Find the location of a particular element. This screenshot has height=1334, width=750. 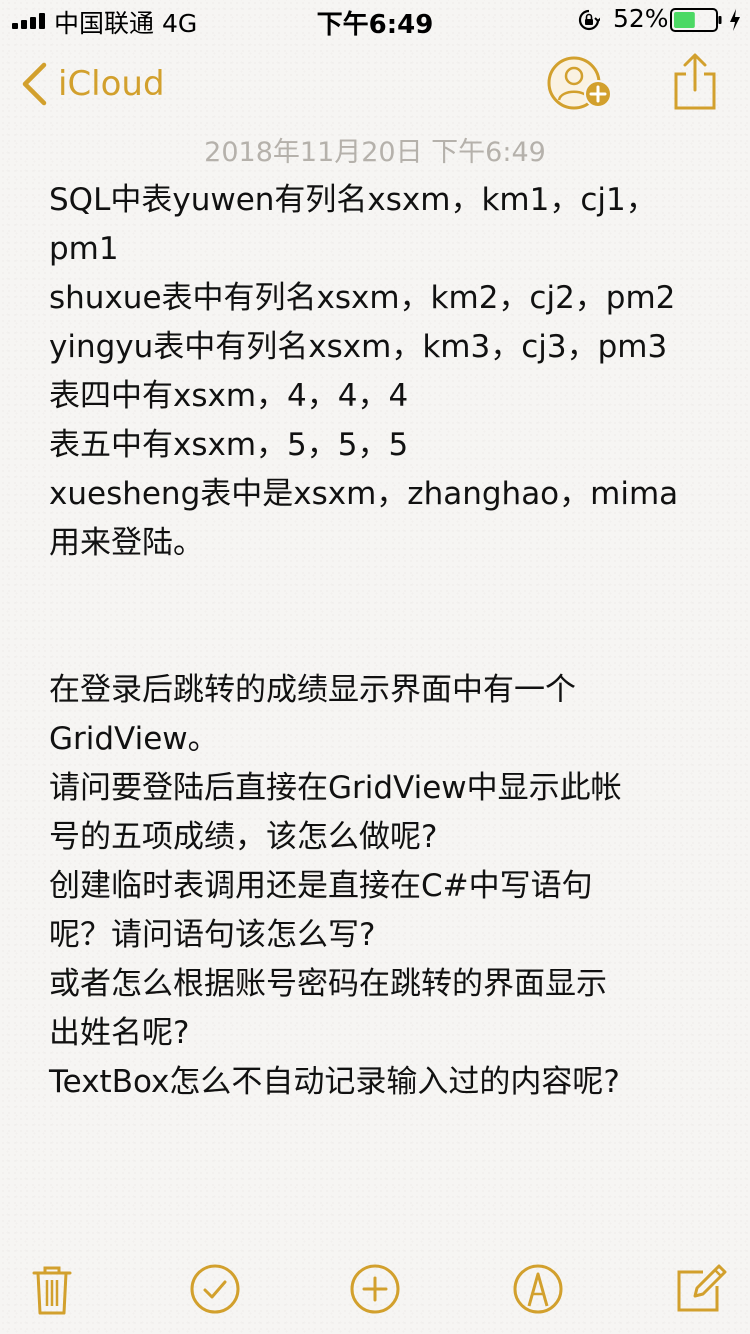

add-button is located at coordinates (375, 1289).